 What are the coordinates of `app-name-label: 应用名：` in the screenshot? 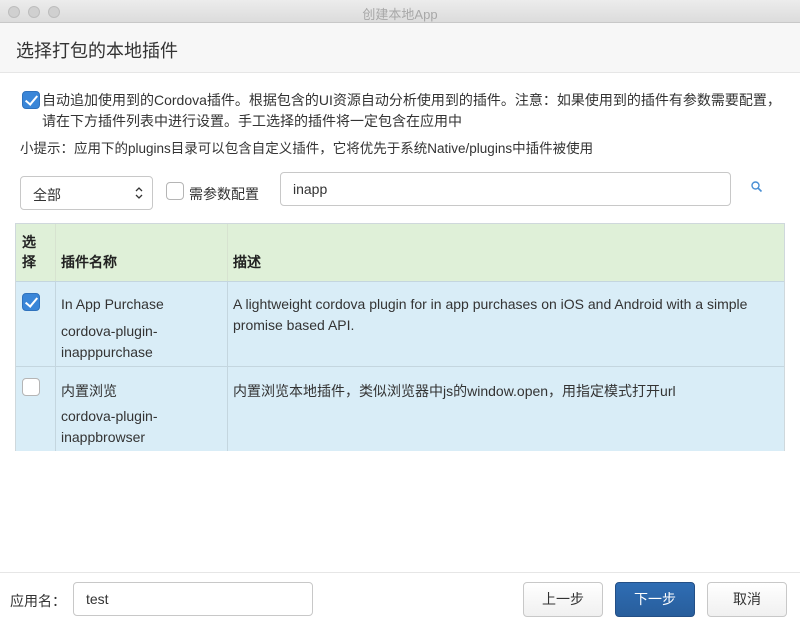 It's located at (38, 601).